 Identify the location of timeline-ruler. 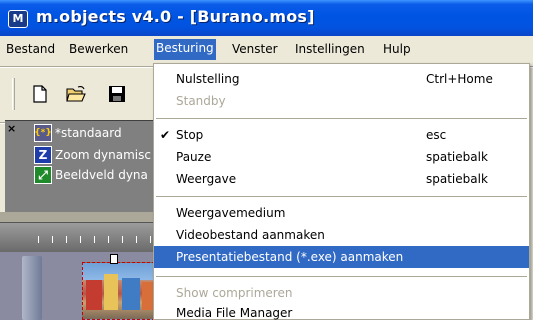
(77, 237).